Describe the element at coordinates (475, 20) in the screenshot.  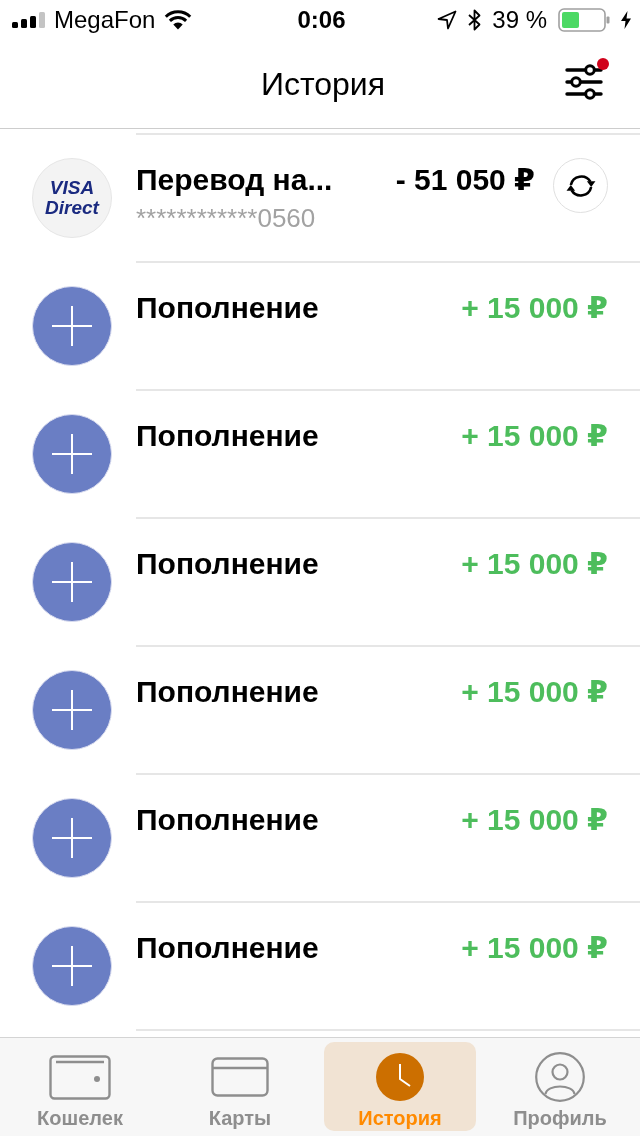
I see `bluetooth-icon` at that location.